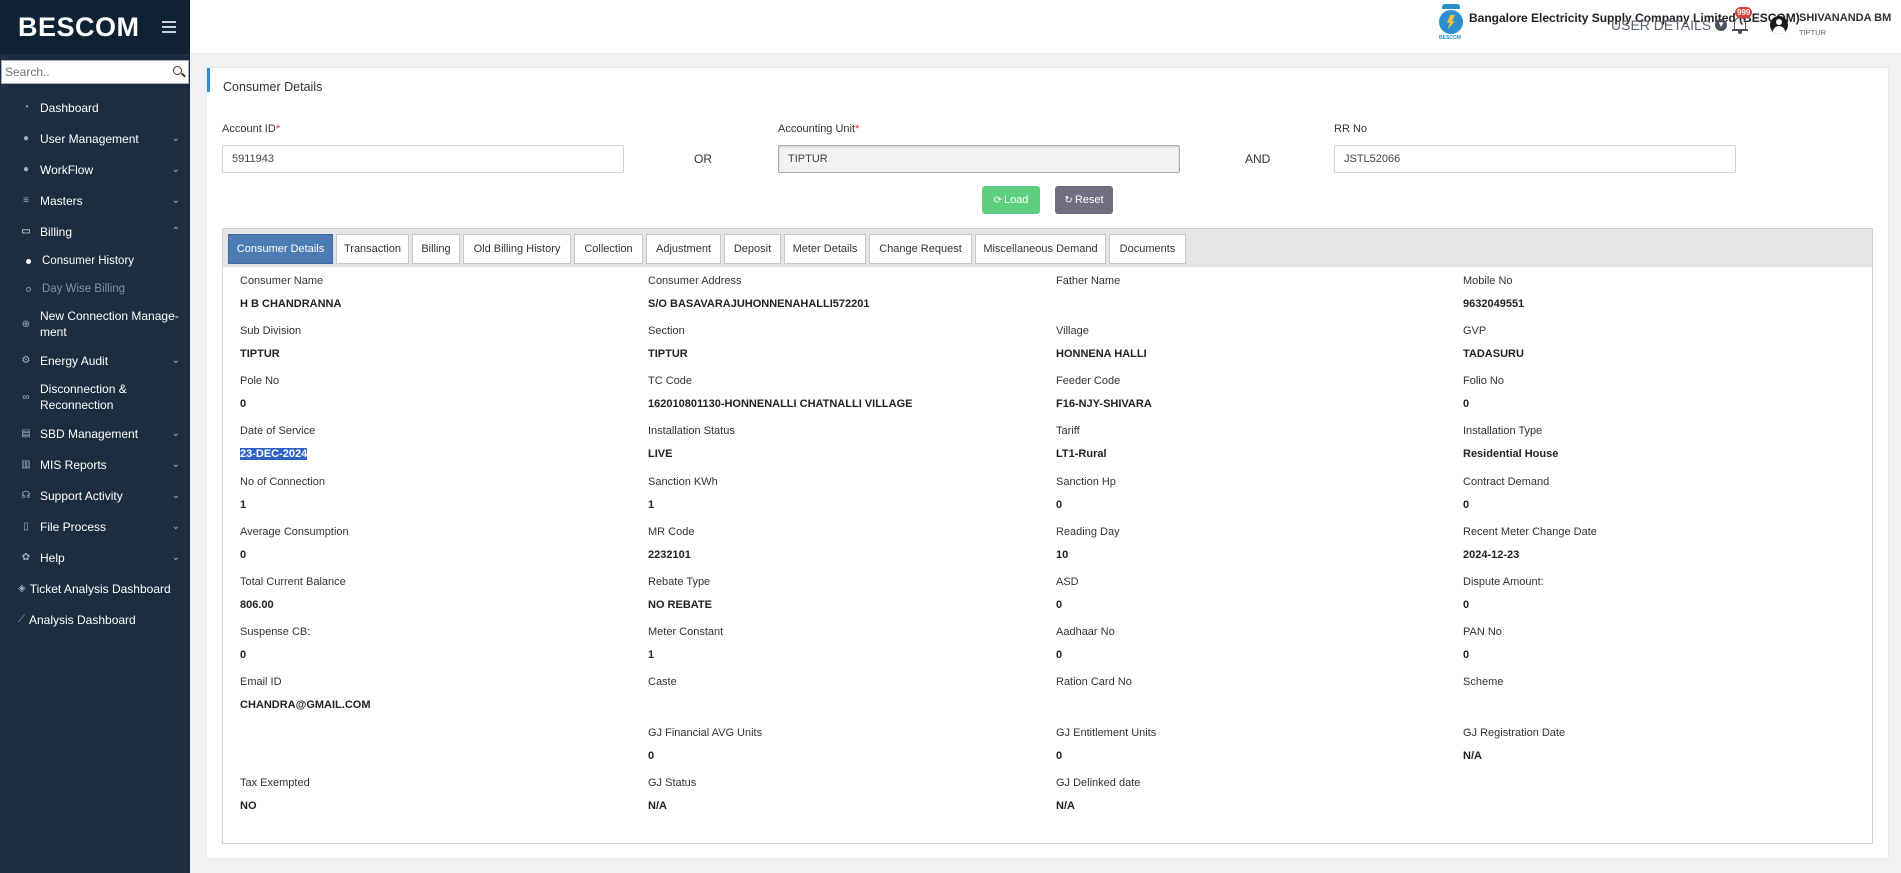  What do you see at coordinates (1813, 32) in the screenshot?
I see `user-location: TIPTUR` at bounding box center [1813, 32].